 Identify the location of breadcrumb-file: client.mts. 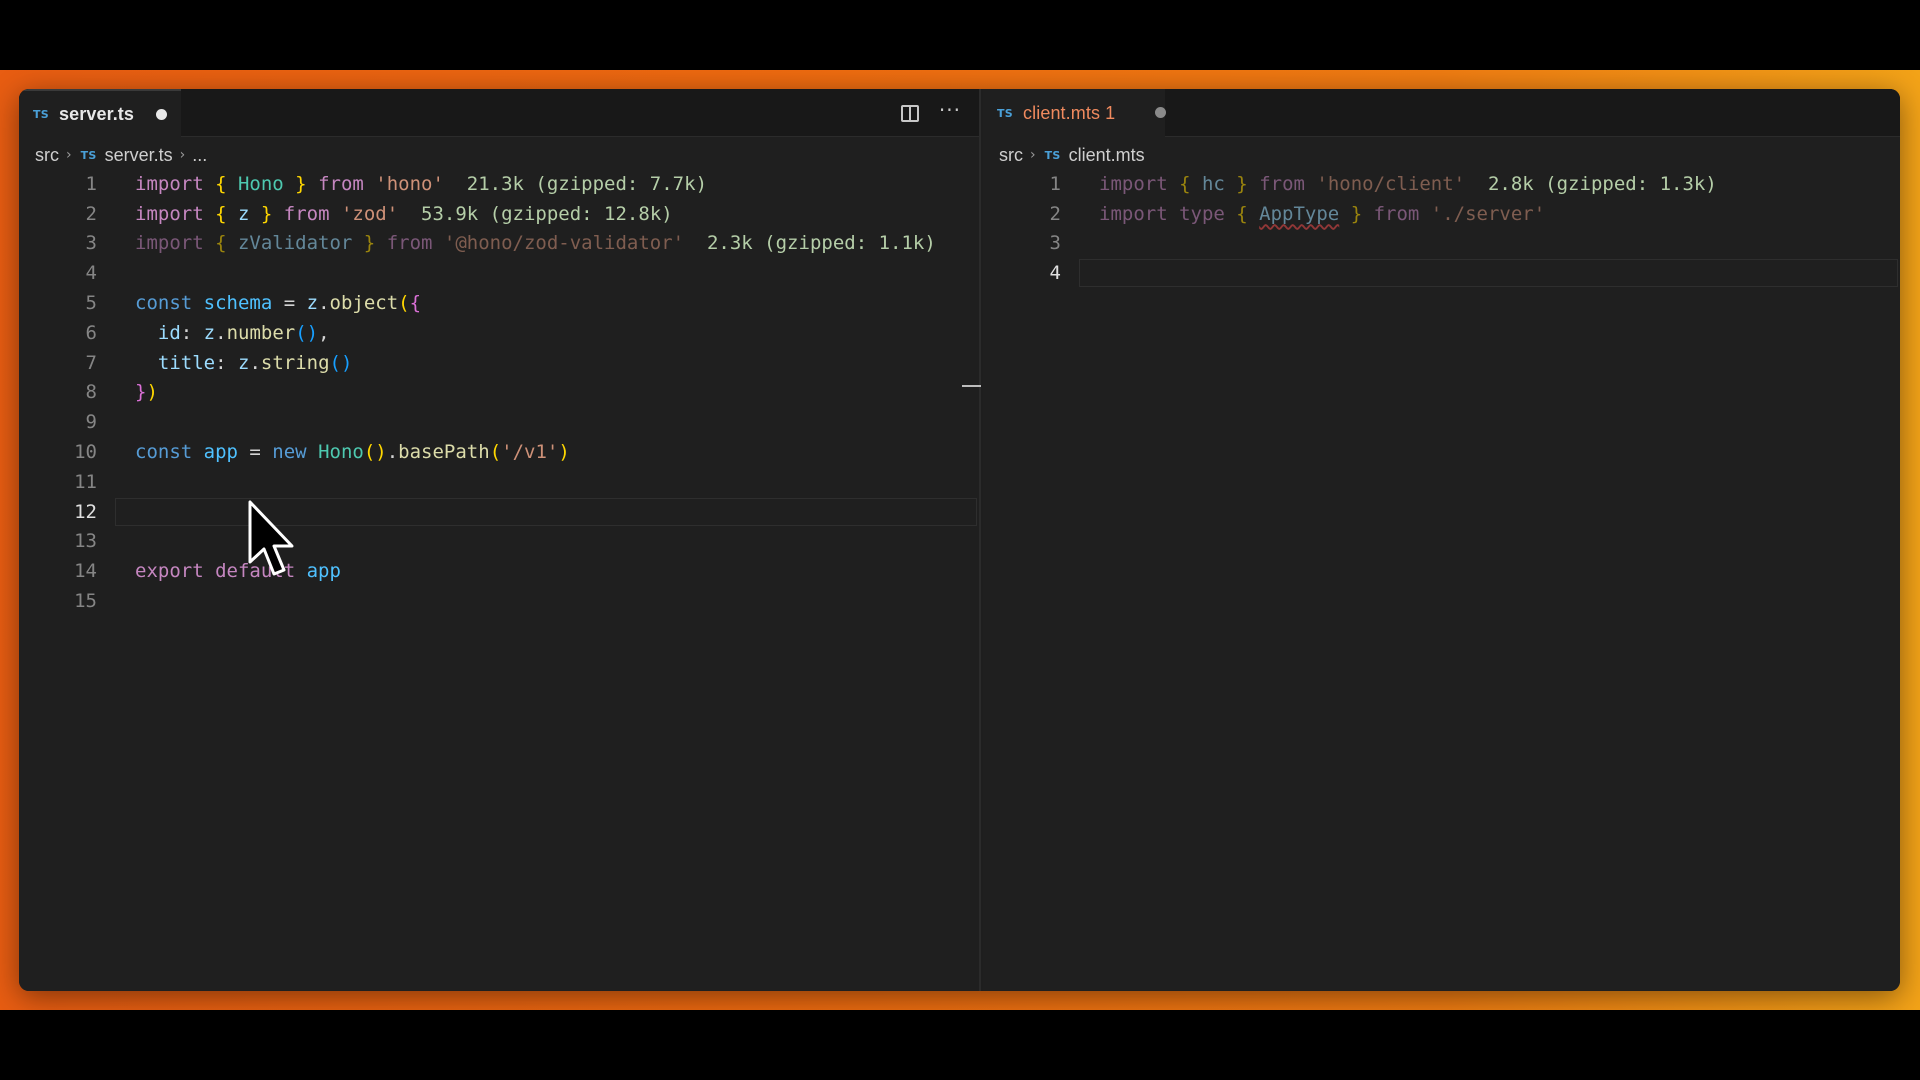
(1107, 155).